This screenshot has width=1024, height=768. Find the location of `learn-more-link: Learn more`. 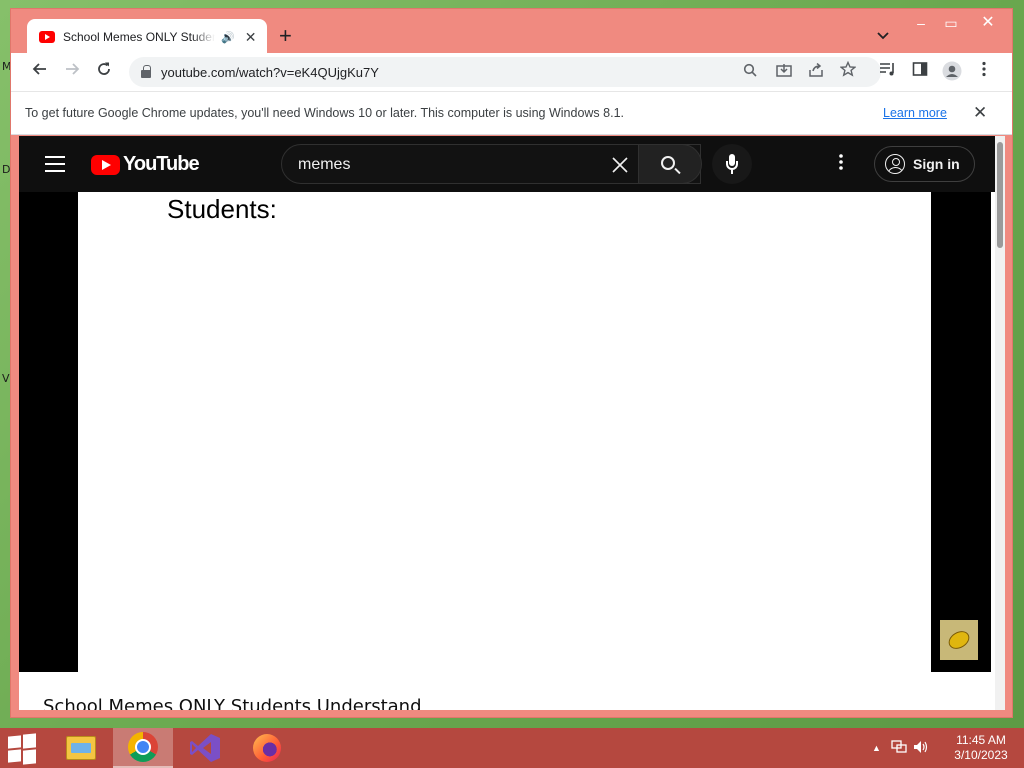

learn-more-link: Learn more is located at coordinates (915, 113).